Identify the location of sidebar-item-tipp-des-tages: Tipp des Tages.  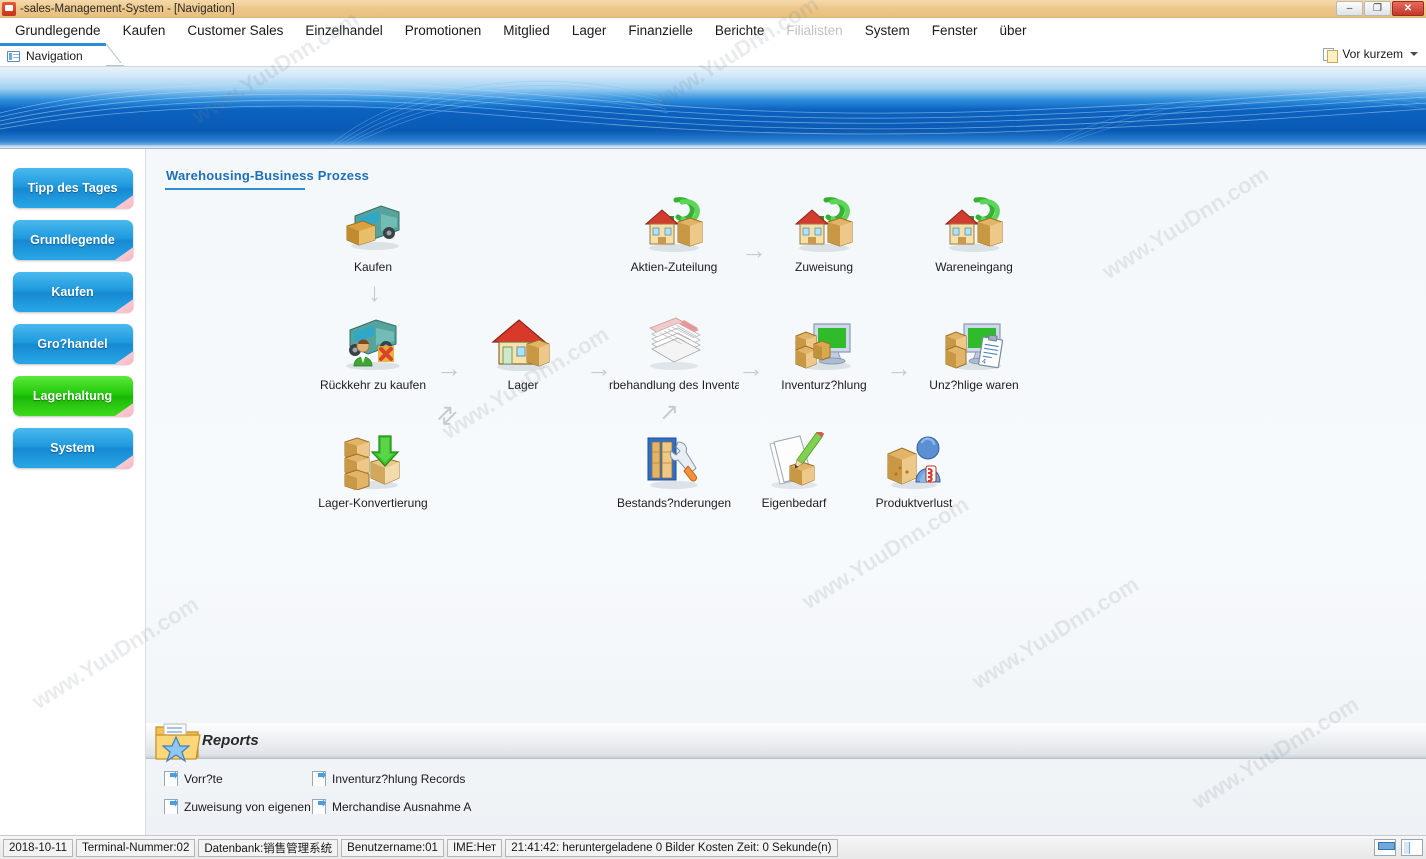
(72, 188).